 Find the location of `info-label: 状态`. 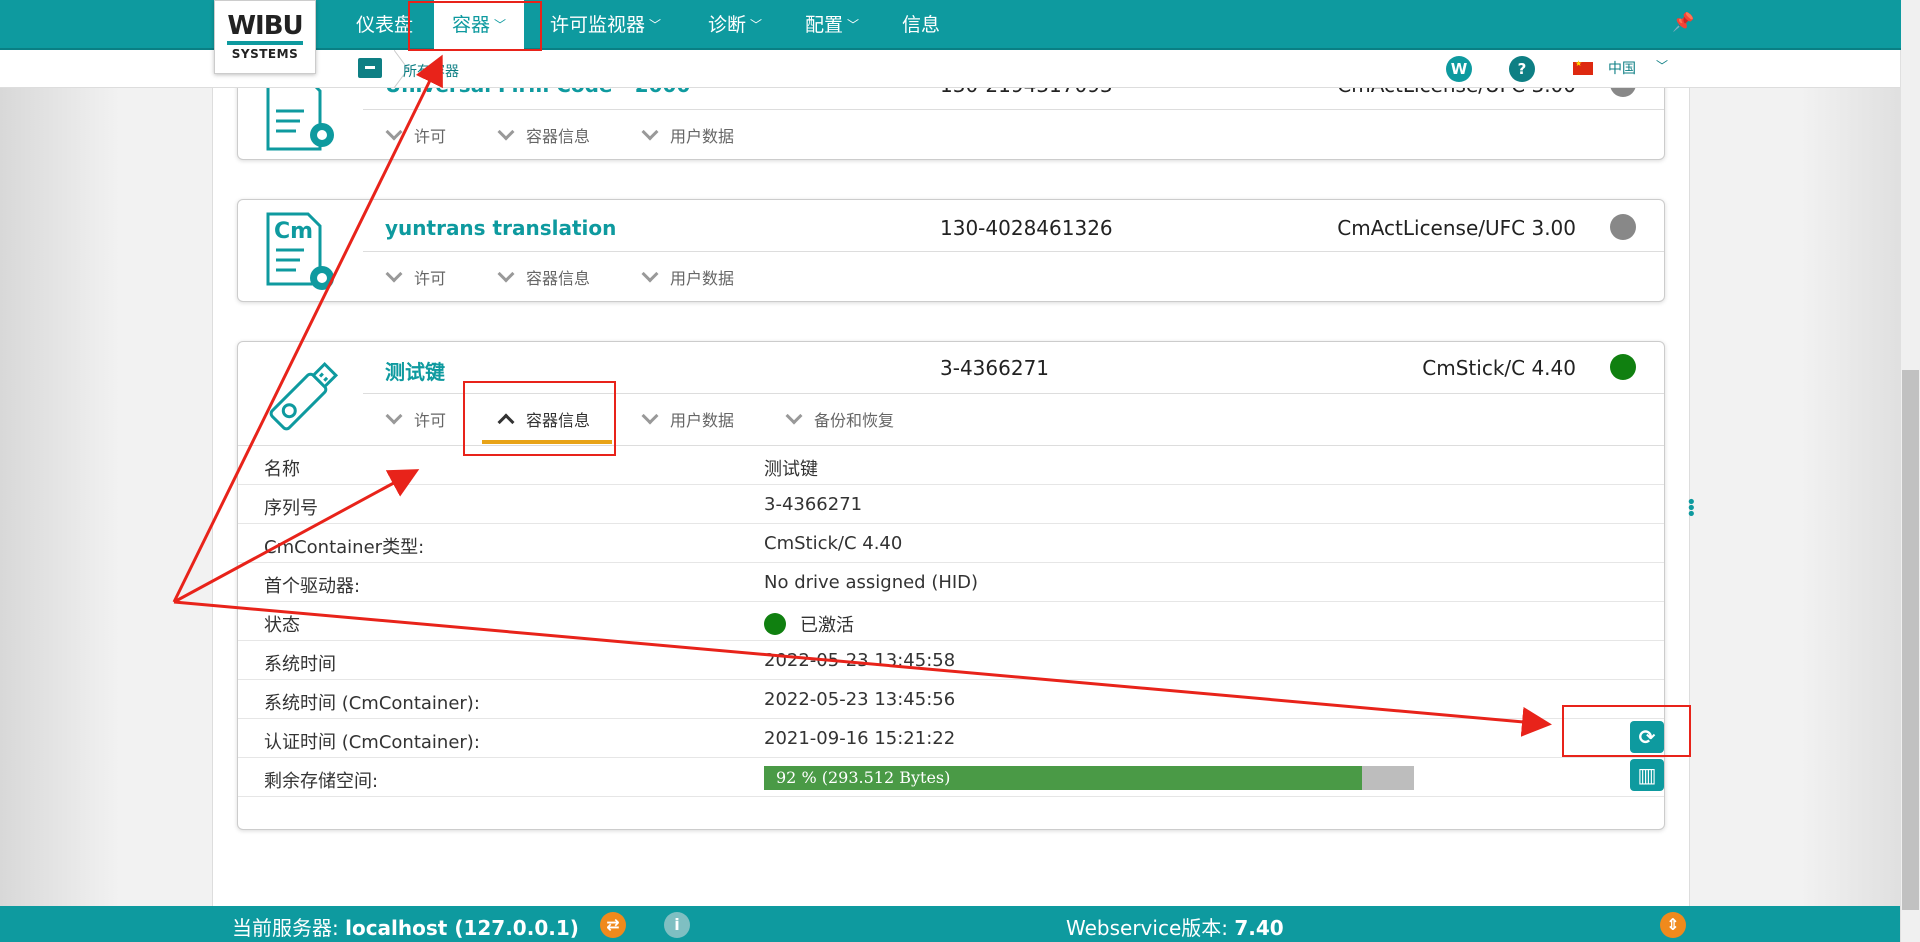

info-label: 状态 is located at coordinates (282, 625).